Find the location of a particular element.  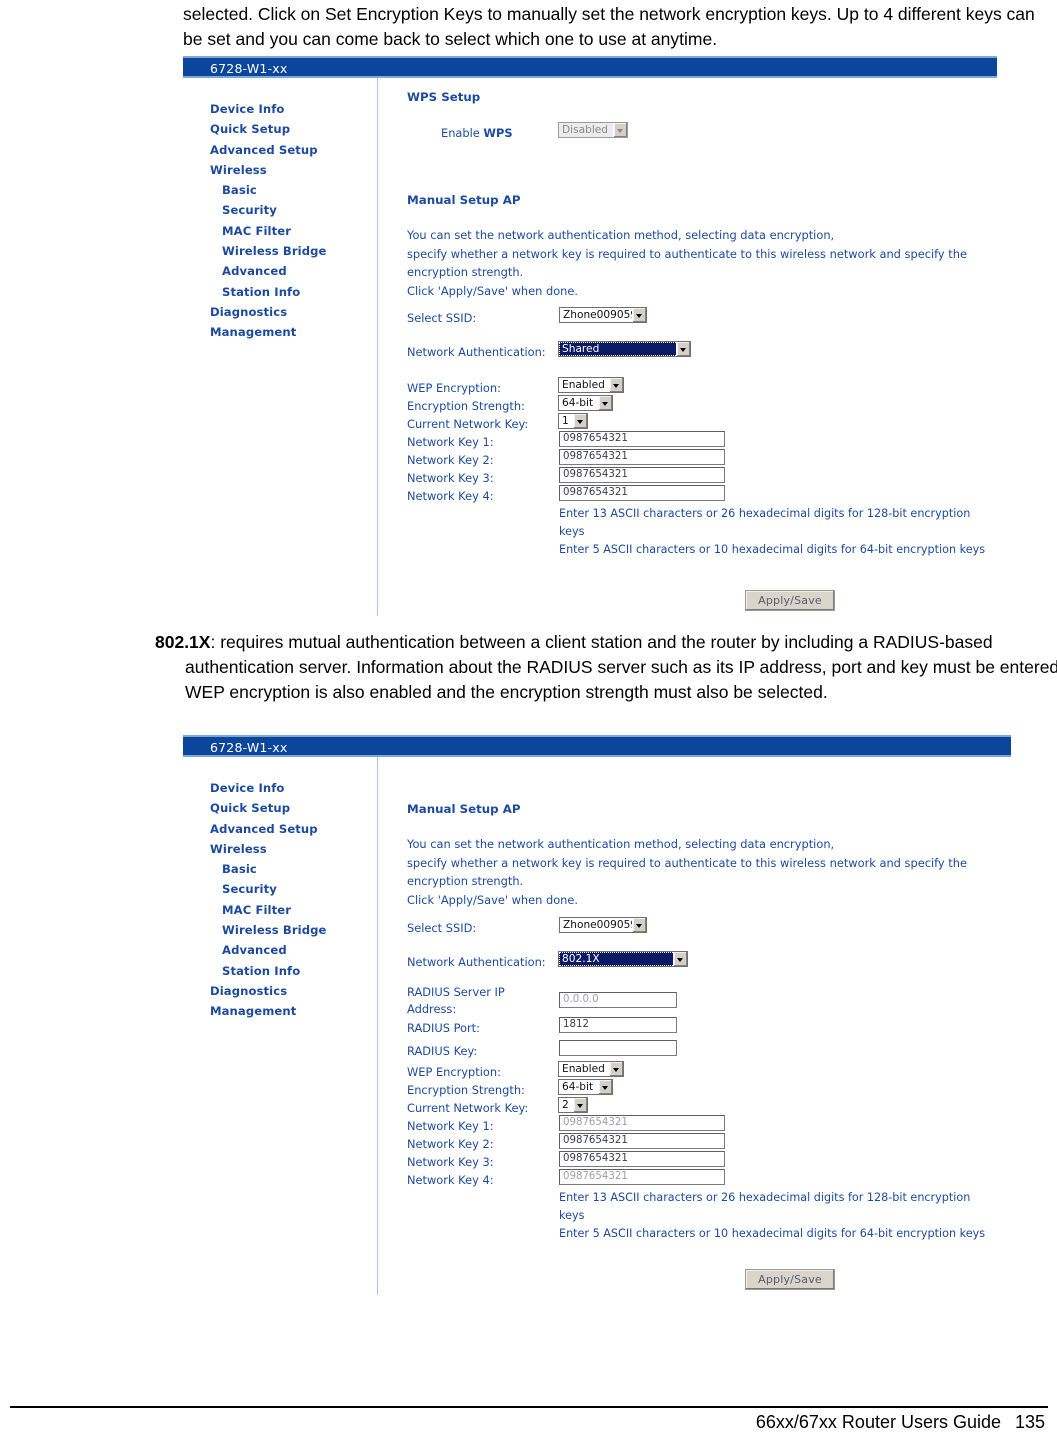

network-authentication-dropdown: 802.1X is located at coordinates (623, 959).